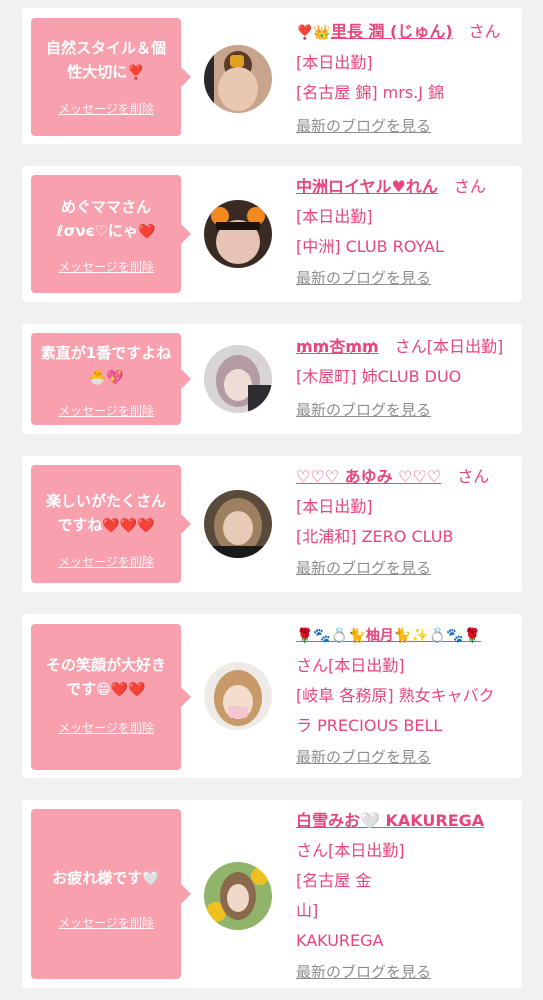 This screenshot has width=543, height=1000. What do you see at coordinates (390, 820) in the screenshot?
I see `profile-name-link: 白雪みお🤍 KAKUREGA` at bounding box center [390, 820].